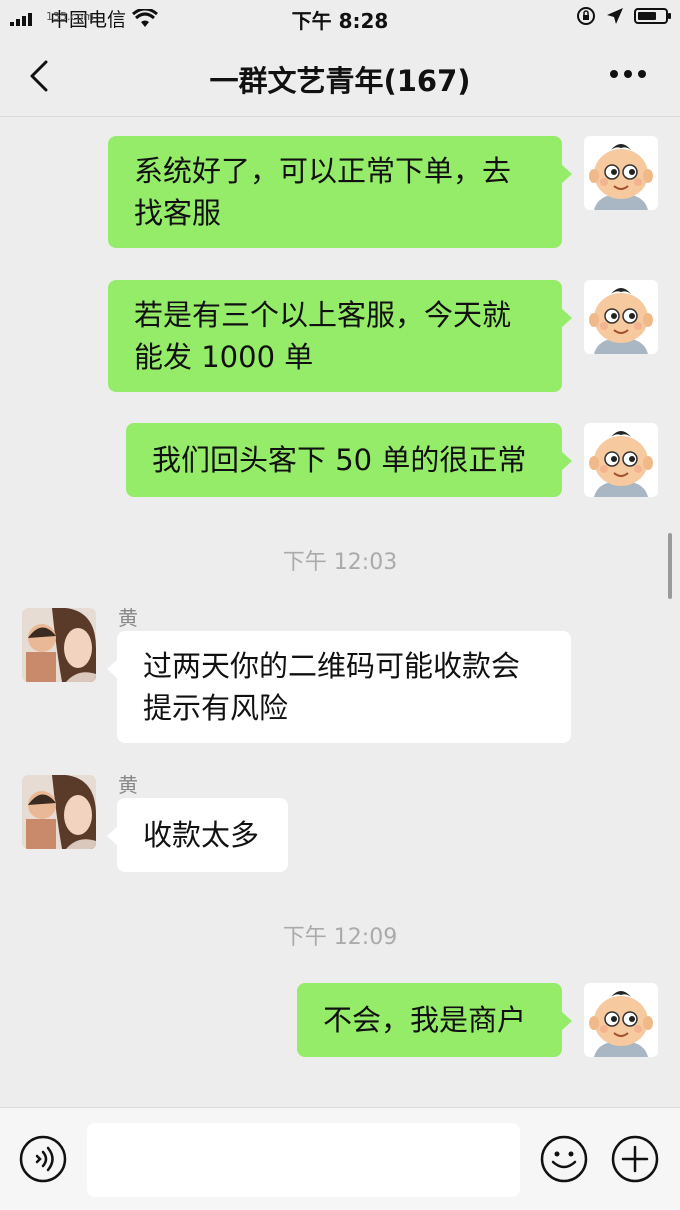 The image size is (680, 1210). What do you see at coordinates (425, 1020) in the screenshot?
I see `message-line: 不会，我是商户` at bounding box center [425, 1020].